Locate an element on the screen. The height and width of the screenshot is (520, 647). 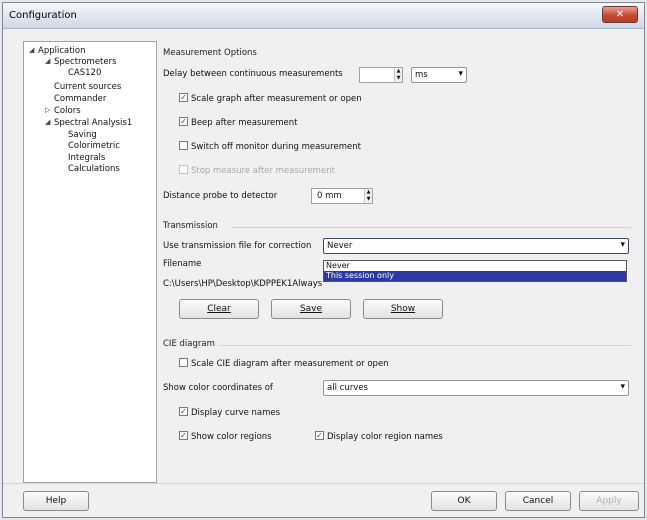
distance-label: Distance probe to detector is located at coordinates (220, 196).